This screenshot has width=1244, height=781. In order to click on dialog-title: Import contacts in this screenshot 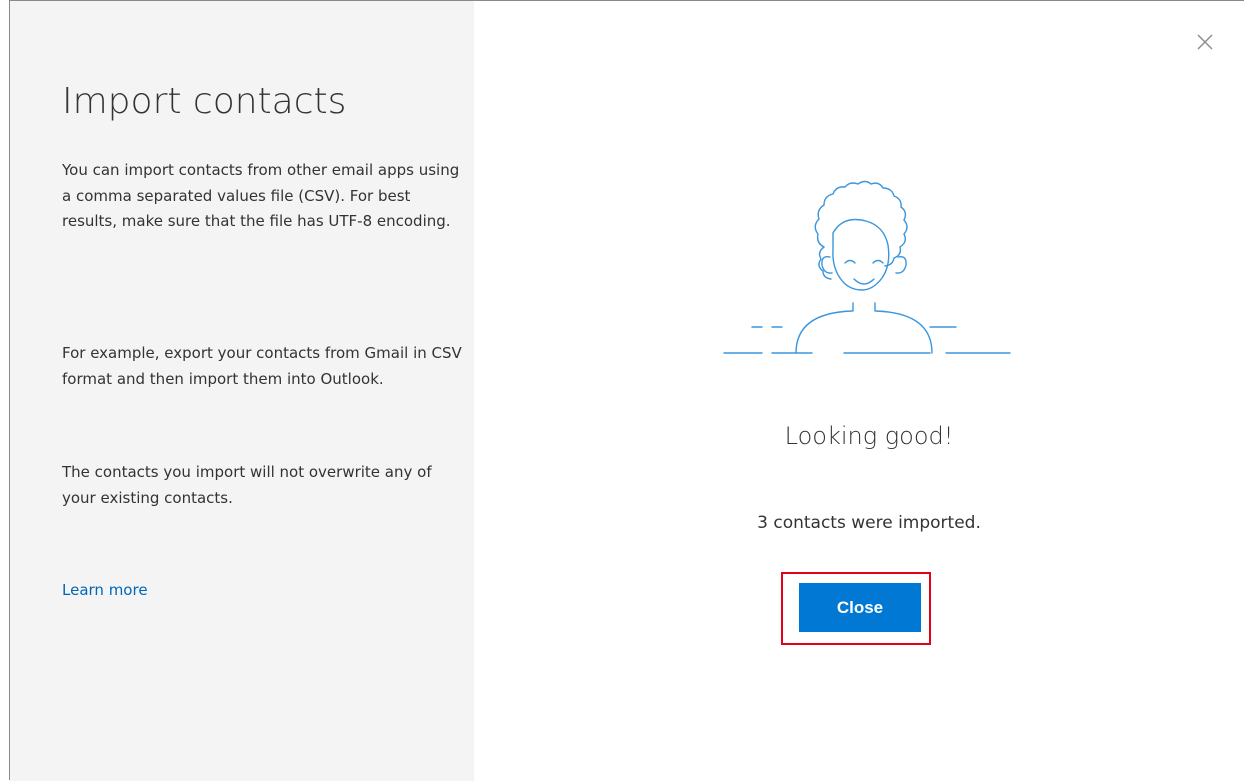, I will do `click(204, 101)`.